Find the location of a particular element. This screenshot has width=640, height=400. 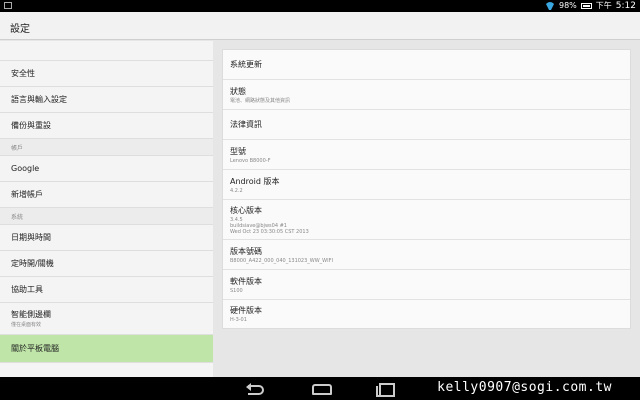

item-title: 法律資訊 is located at coordinates (246, 124).